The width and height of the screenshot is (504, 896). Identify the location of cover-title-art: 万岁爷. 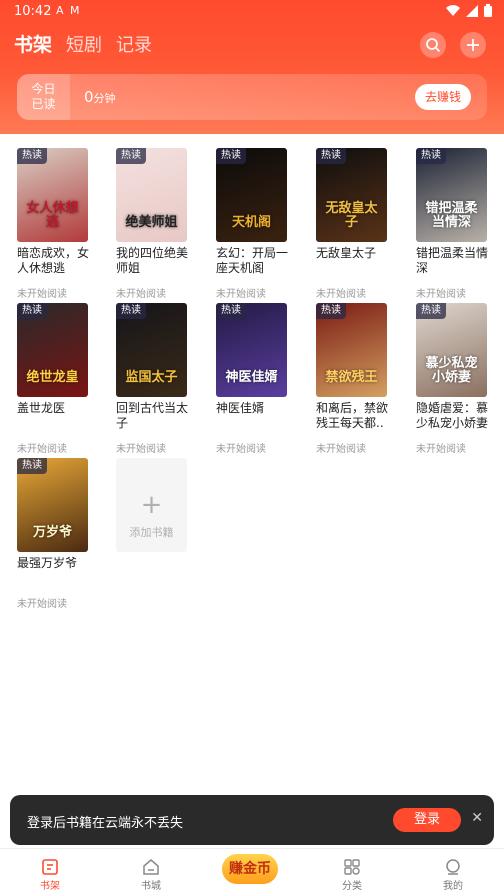
(52, 532).